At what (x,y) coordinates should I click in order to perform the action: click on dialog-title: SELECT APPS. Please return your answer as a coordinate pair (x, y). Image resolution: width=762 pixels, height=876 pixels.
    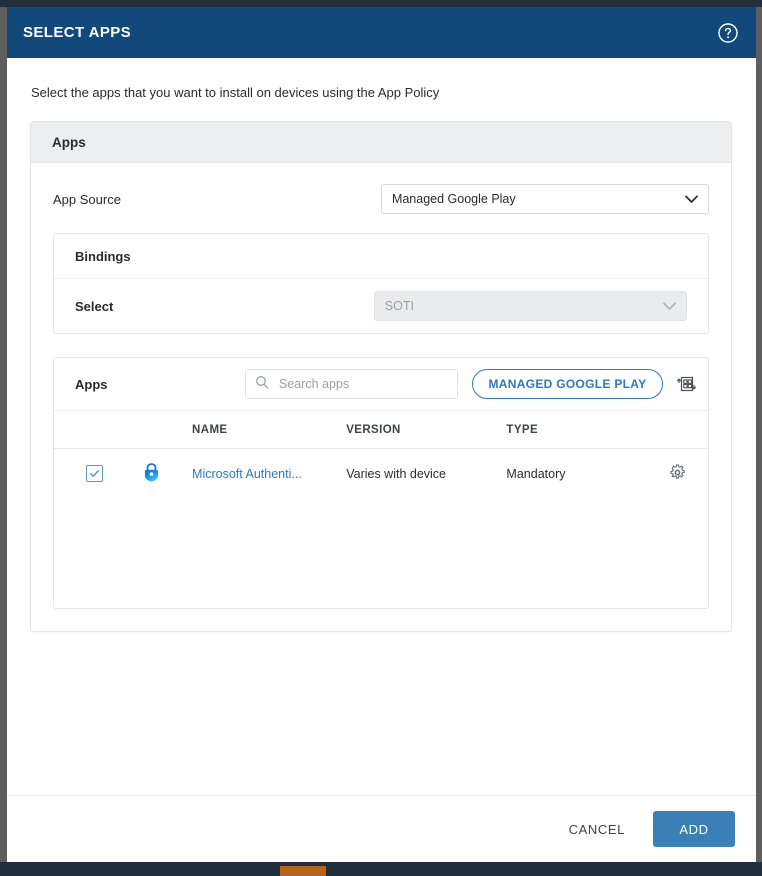
    Looking at the image, I should click on (77, 32).